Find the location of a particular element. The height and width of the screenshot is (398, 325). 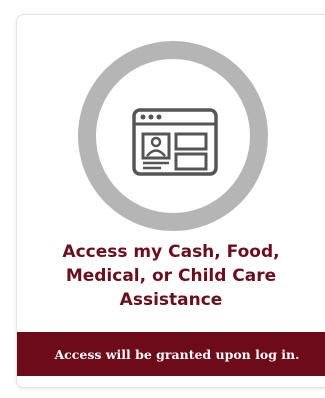

access-banner-text: Access will be granted upon log in. is located at coordinates (177, 354).